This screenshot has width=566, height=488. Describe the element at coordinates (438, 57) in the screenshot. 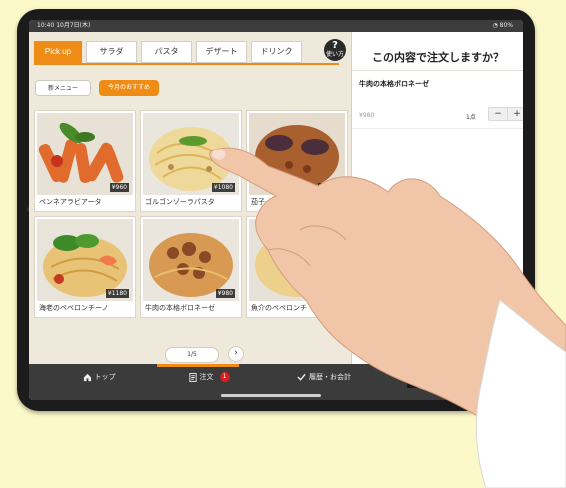

I see `confirm-title: この内容で注文しますか？` at that location.